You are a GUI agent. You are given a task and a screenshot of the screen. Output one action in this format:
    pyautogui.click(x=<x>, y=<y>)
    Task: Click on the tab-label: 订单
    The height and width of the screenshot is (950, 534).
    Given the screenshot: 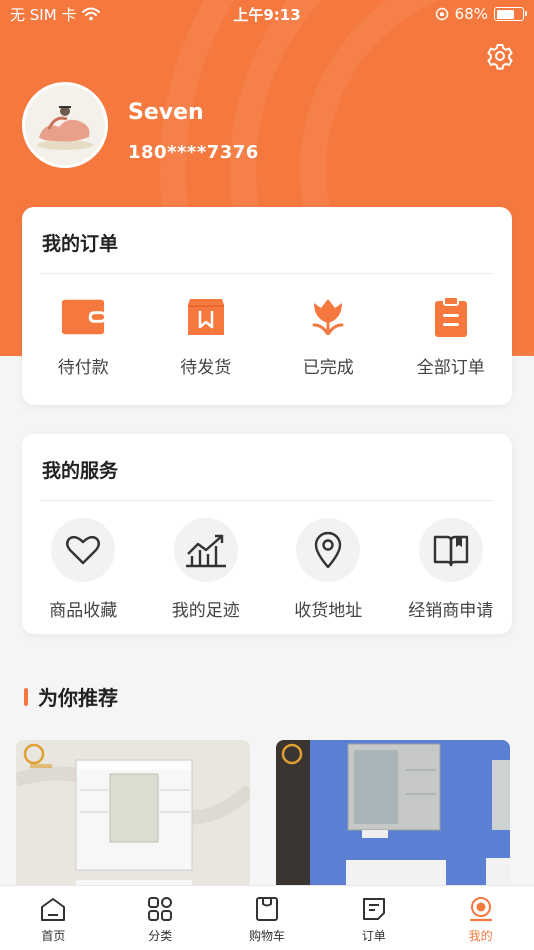 What is the action you would take?
    pyautogui.click(x=373, y=936)
    